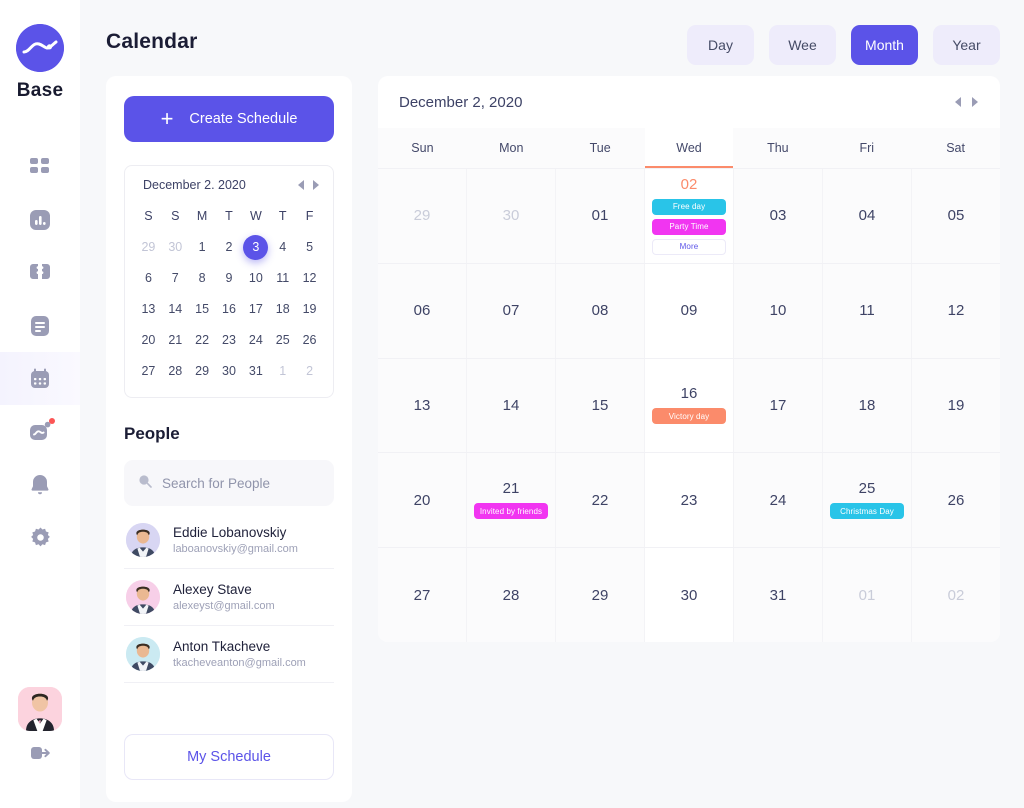 This screenshot has height=808, width=1024. Describe the element at coordinates (229, 654) in the screenshot. I see `list-item: Anton Tkacheve tkacheveanton@gmail.com` at that location.